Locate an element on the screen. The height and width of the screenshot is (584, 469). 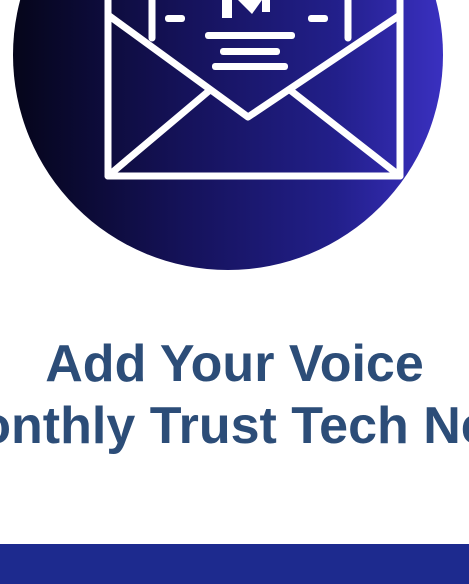
headline-line-1: Add Your Voice is located at coordinates (234, 364).